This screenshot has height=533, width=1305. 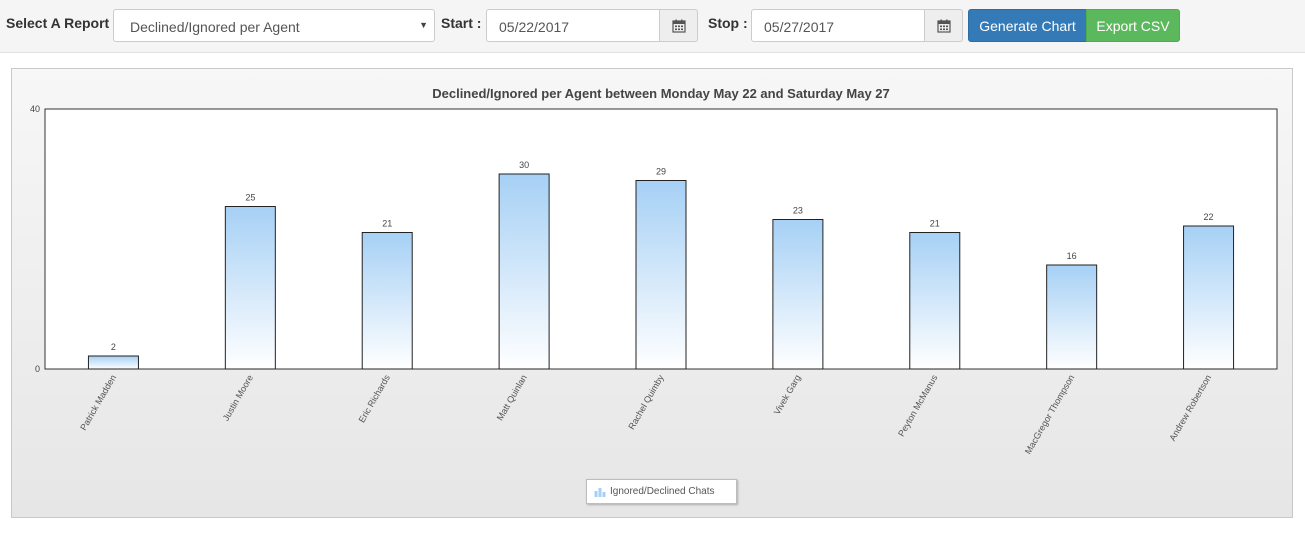 What do you see at coordinates (661, 172) in the screenshot?
I see `data-label: 29` at bounding box center [661, 172].